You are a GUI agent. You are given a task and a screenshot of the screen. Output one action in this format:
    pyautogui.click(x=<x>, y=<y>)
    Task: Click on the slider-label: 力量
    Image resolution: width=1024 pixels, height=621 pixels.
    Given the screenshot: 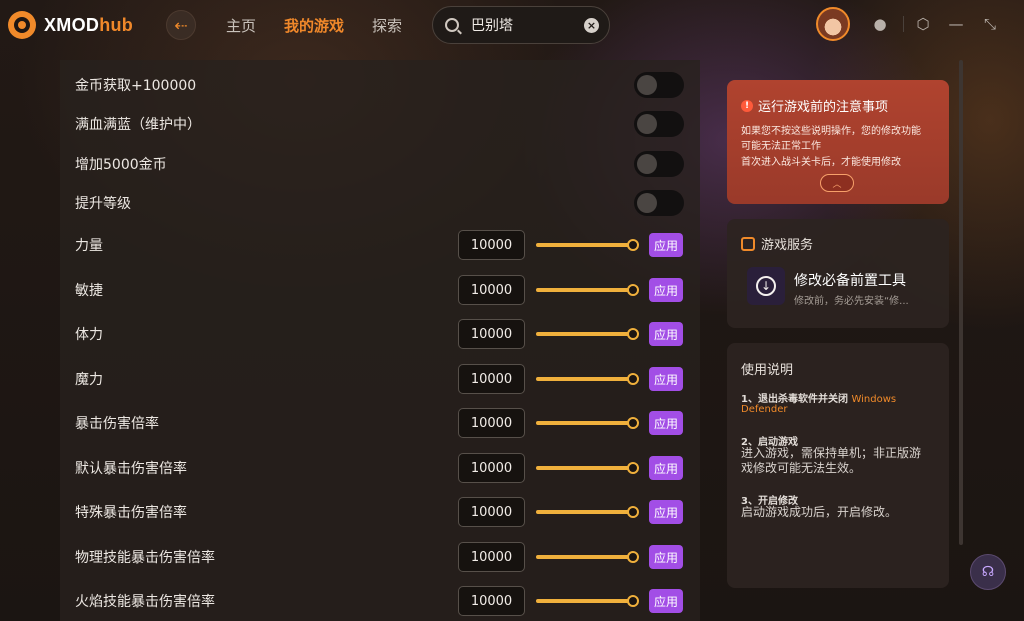 What is the action you would take?
    pyautogui.click(x=89, y=246)
    